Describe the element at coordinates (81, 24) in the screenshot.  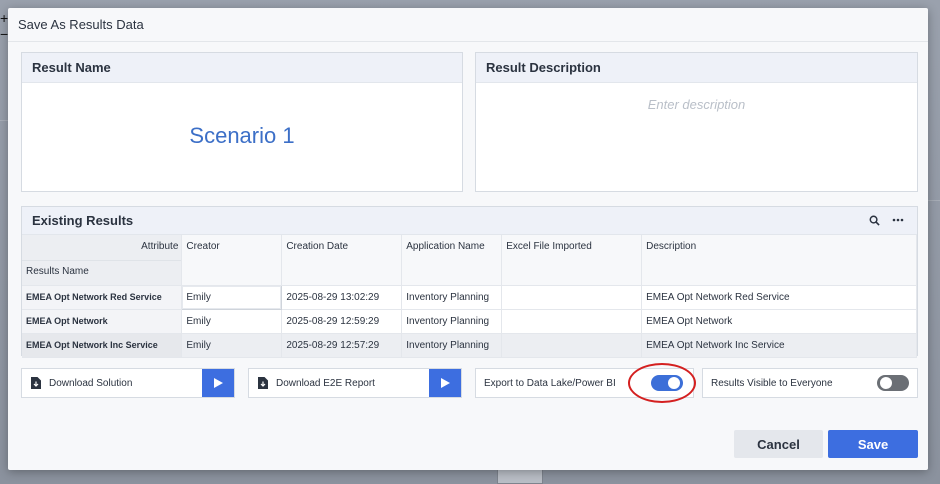
I see `dialog-title: Save As Results Data` at that location.